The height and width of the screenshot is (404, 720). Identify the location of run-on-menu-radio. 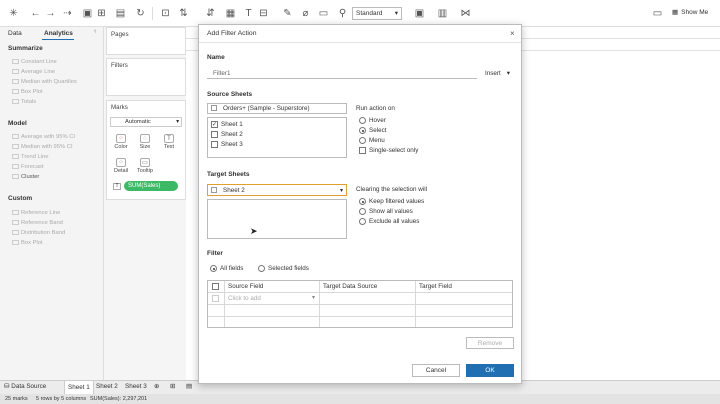
(362, 140).